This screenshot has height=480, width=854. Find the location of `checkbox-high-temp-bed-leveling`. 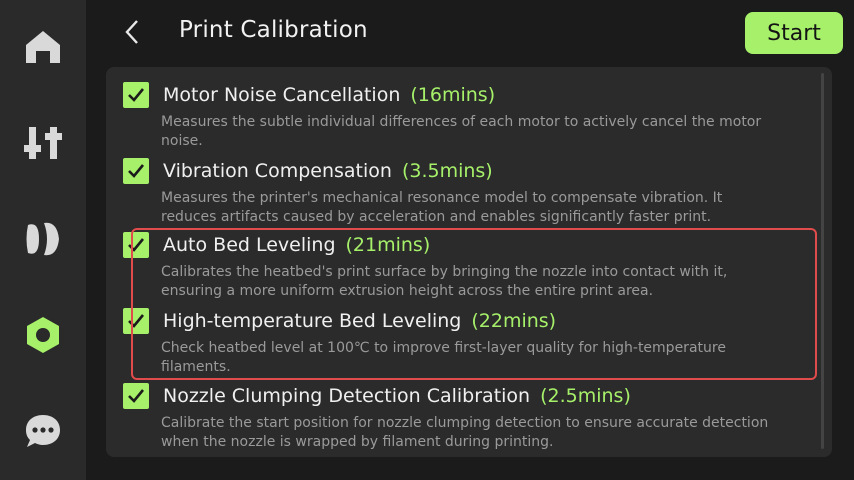

checkbox-high-temp-bed-leveling is located at coordinates (136, 321).